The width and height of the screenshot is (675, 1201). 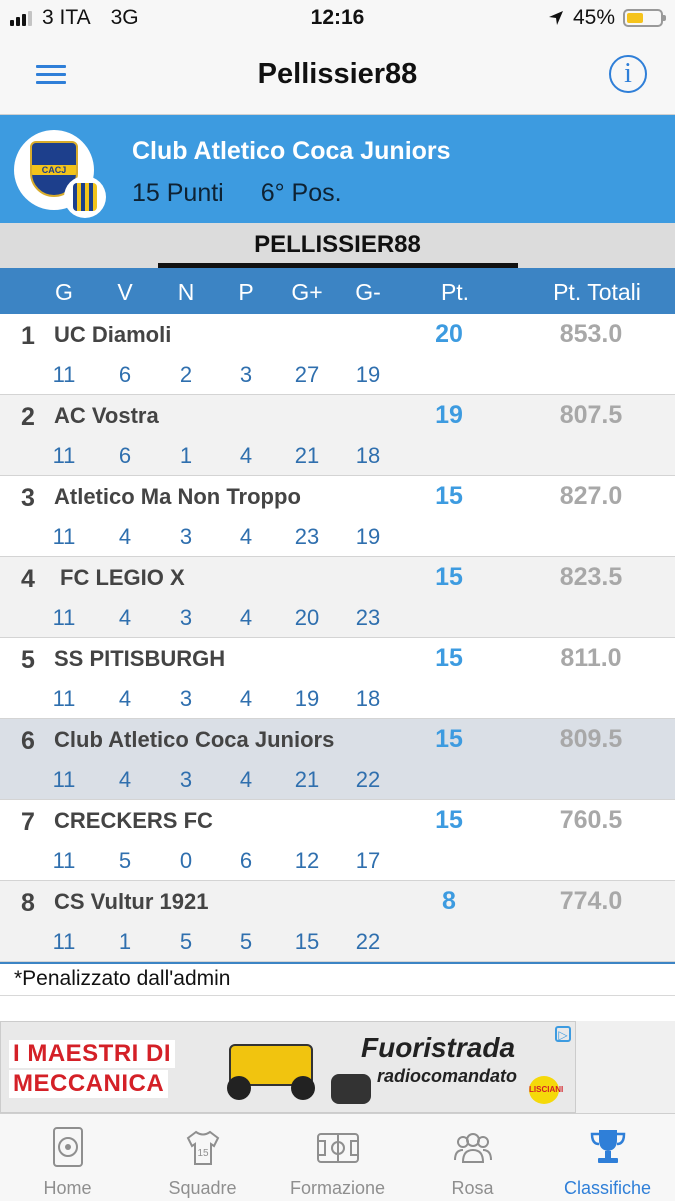 I want to click on team-position: 6° Pos., so click(x=301, y=193).